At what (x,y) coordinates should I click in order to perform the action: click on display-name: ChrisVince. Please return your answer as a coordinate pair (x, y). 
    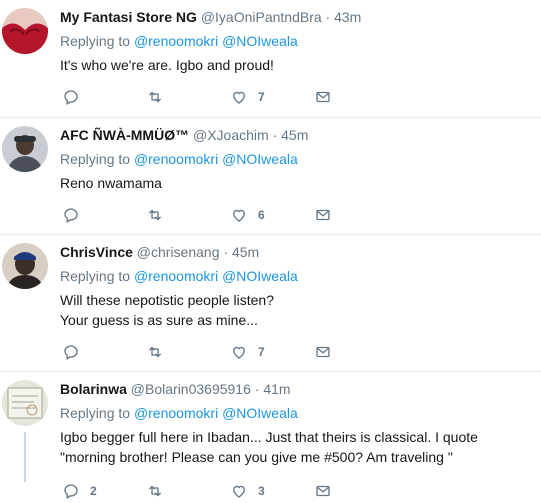
    Looking at the image, I should click on (96, 252).